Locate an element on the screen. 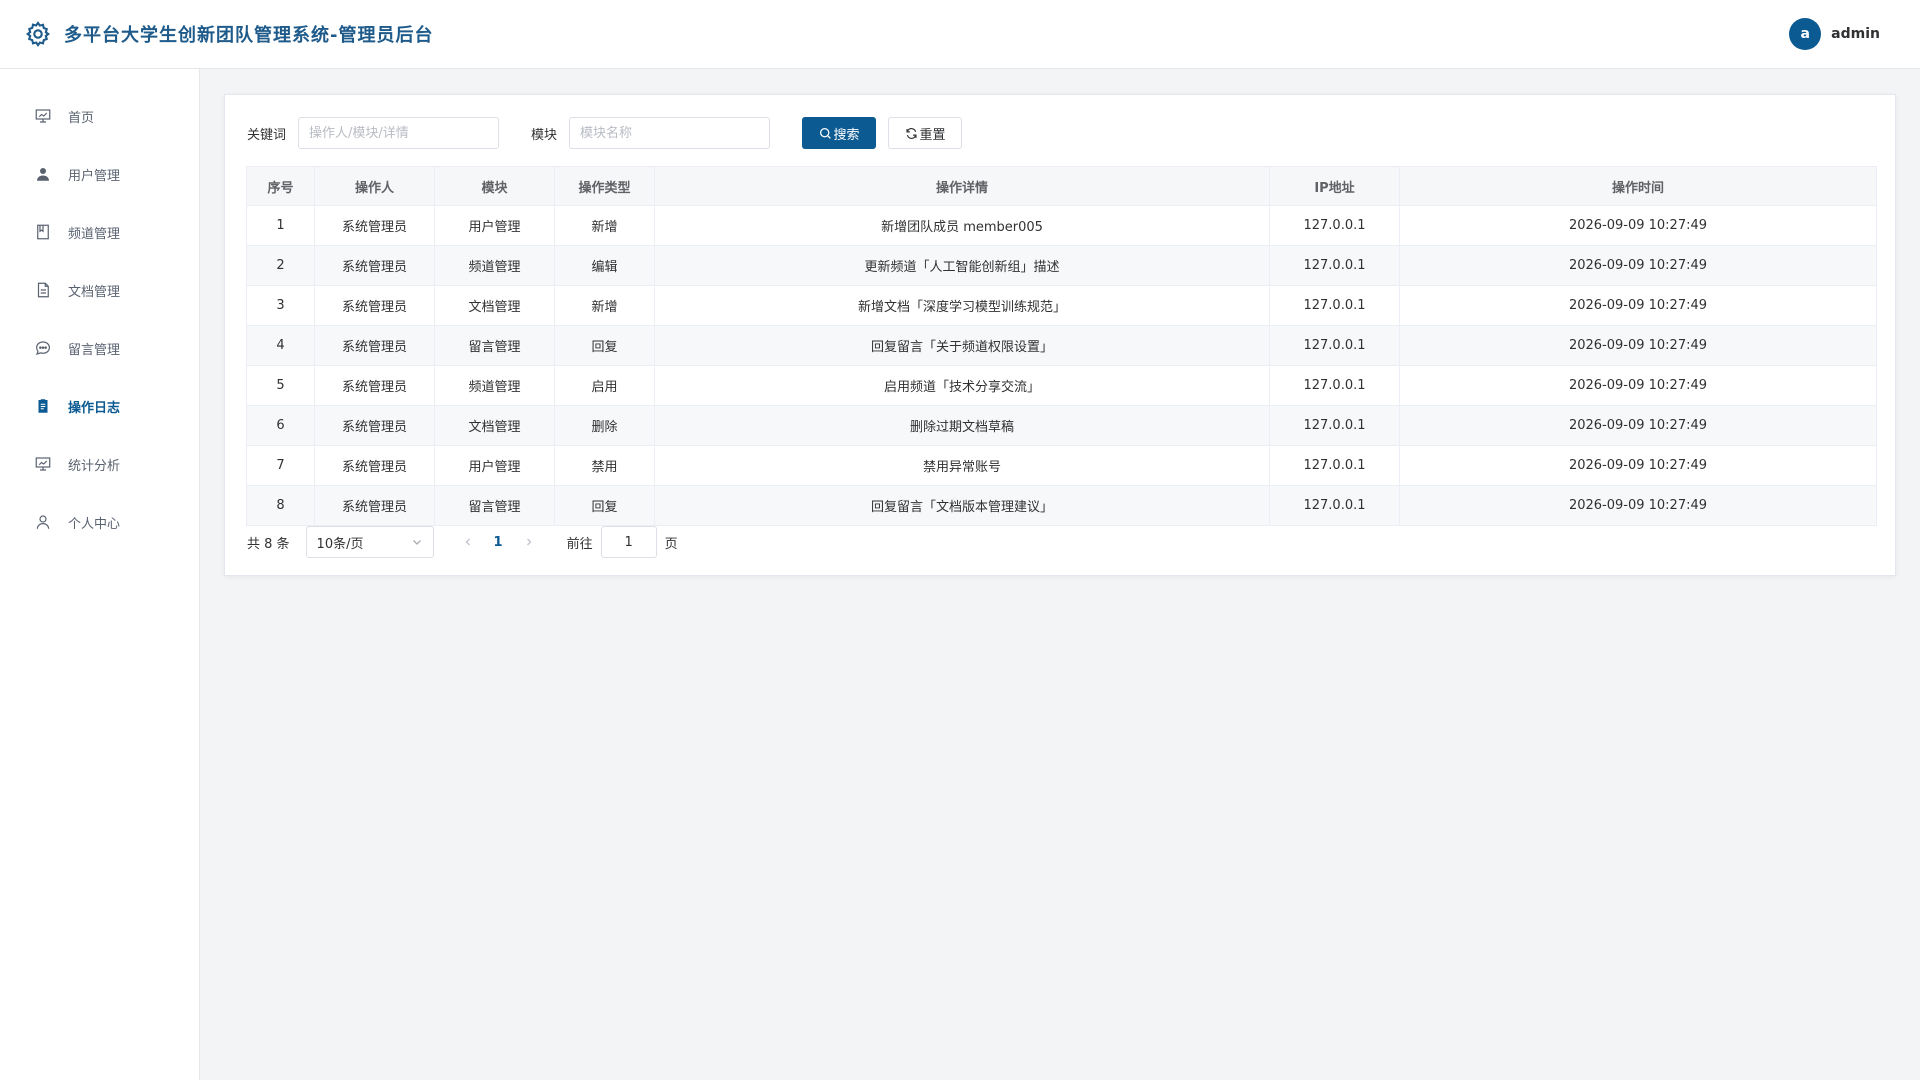  sidebar-item-channels: 频道管理 is located at coordinates (99, 232).